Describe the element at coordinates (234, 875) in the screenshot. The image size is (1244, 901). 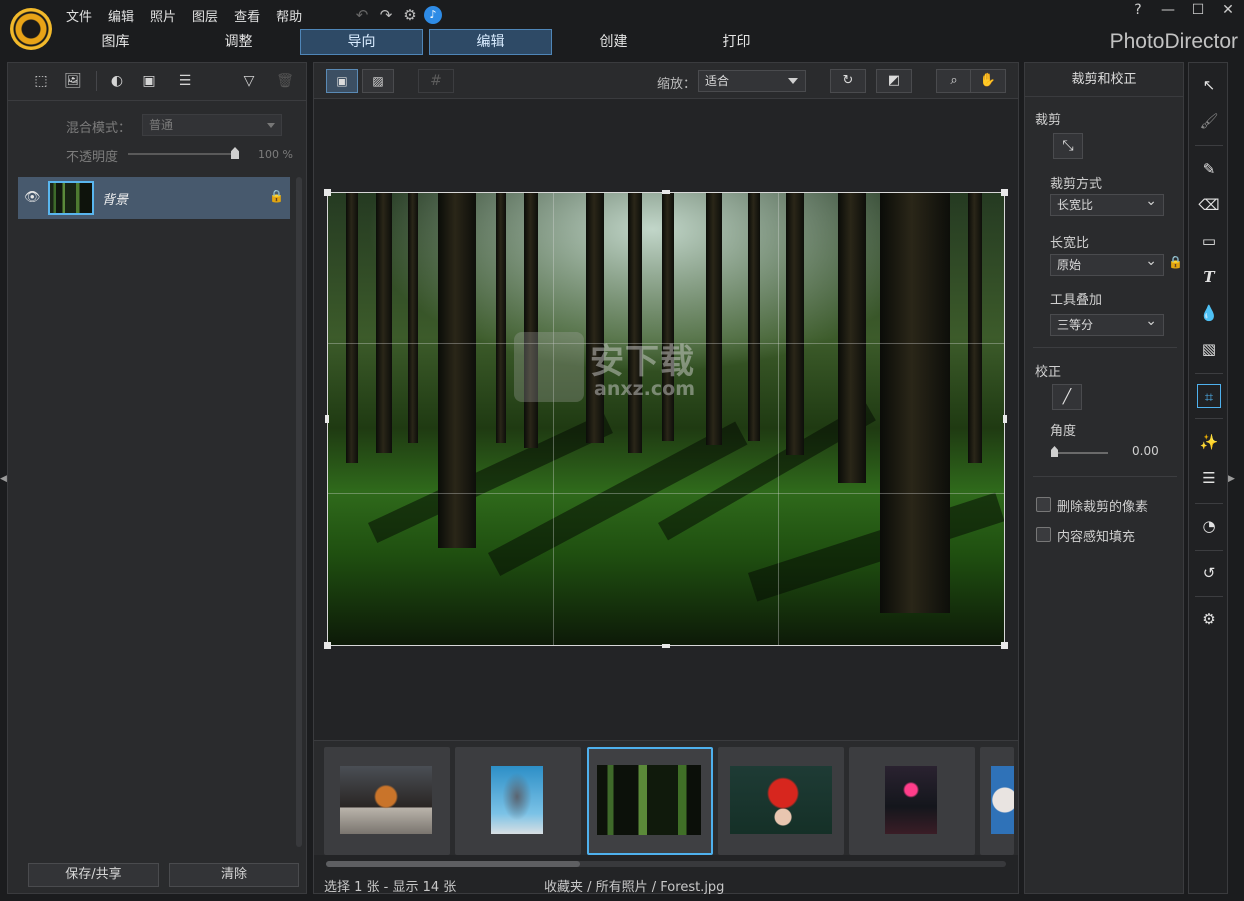
I see `clear-button: 清除` at that location.